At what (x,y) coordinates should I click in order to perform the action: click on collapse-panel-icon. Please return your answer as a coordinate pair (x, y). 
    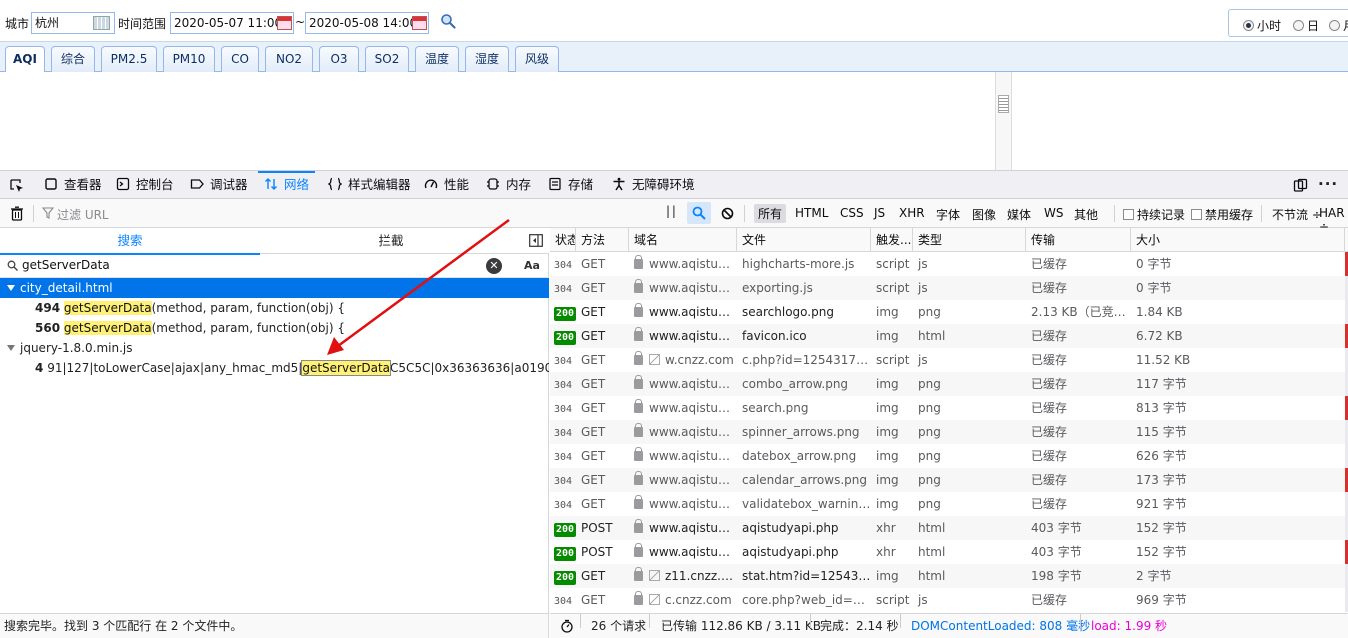
    Looking at the image, I should click on (536, 240).